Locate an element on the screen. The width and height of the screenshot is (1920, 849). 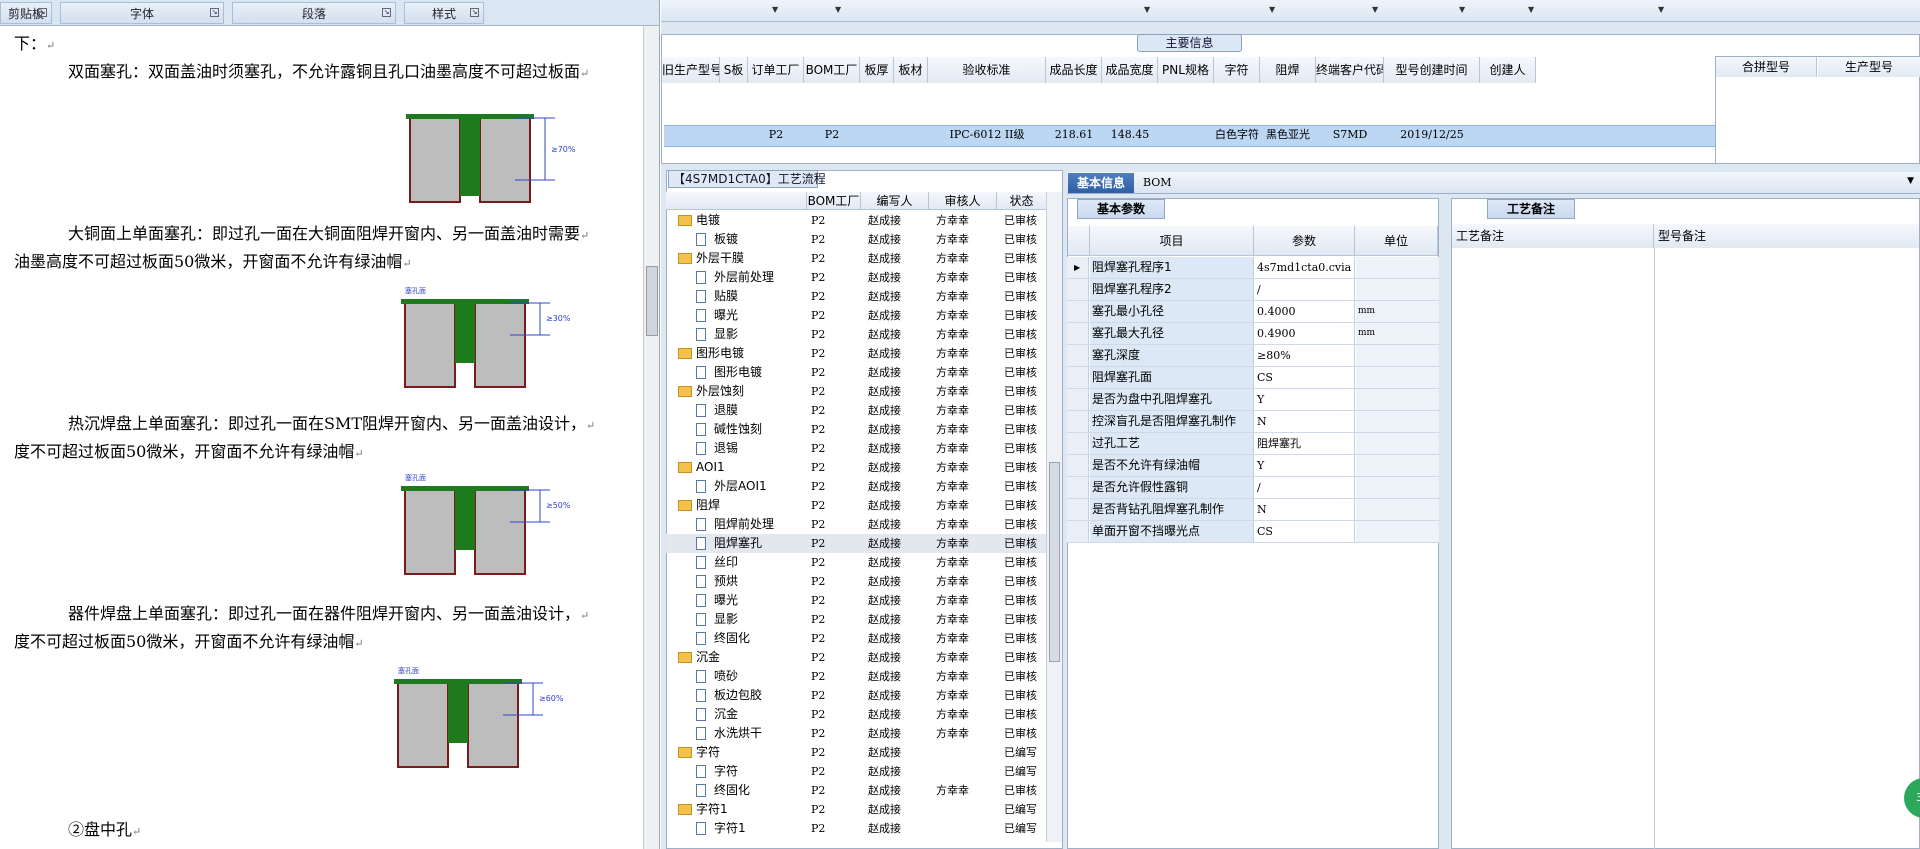
param-value: 4s7md1cta0.cvia is located at coordinates (1305, 267).